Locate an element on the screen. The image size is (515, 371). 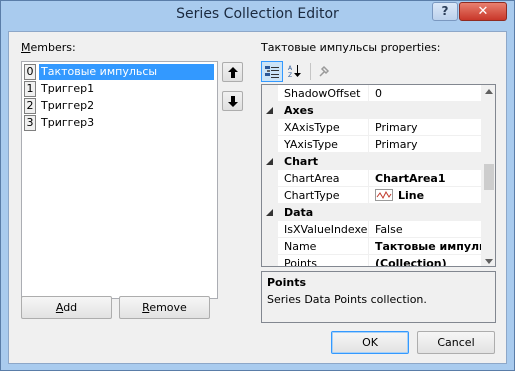
property-name: IsXValueIndexed is located at coordinates (323, 229).